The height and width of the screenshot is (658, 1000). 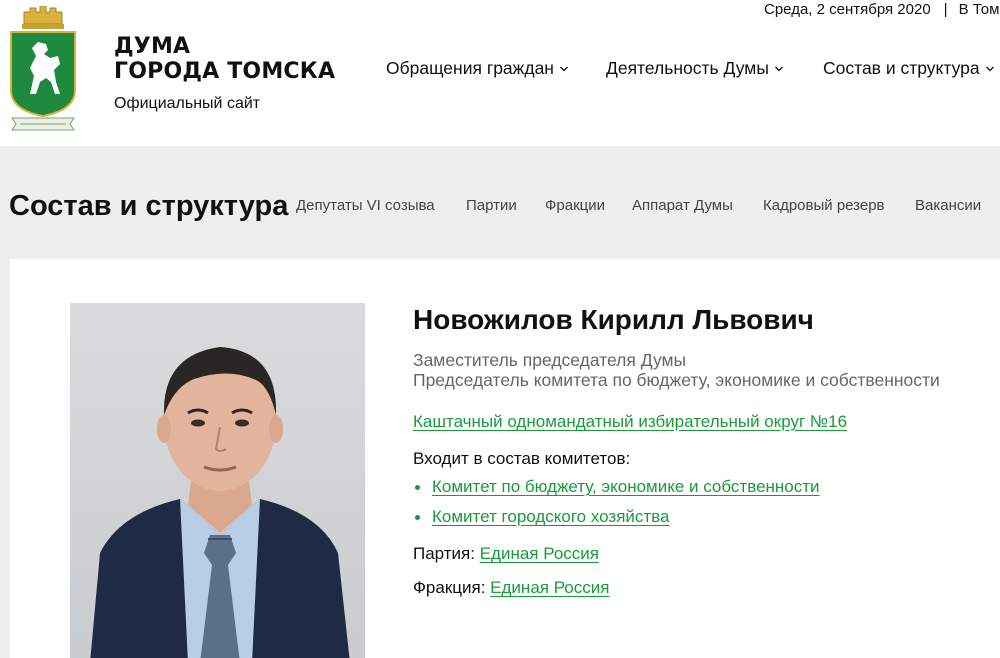 What do you see at coordinates (152, 46) in the screenshot?
I see `brand-title-line1: ДУМА` at bounding box center [152, 46].